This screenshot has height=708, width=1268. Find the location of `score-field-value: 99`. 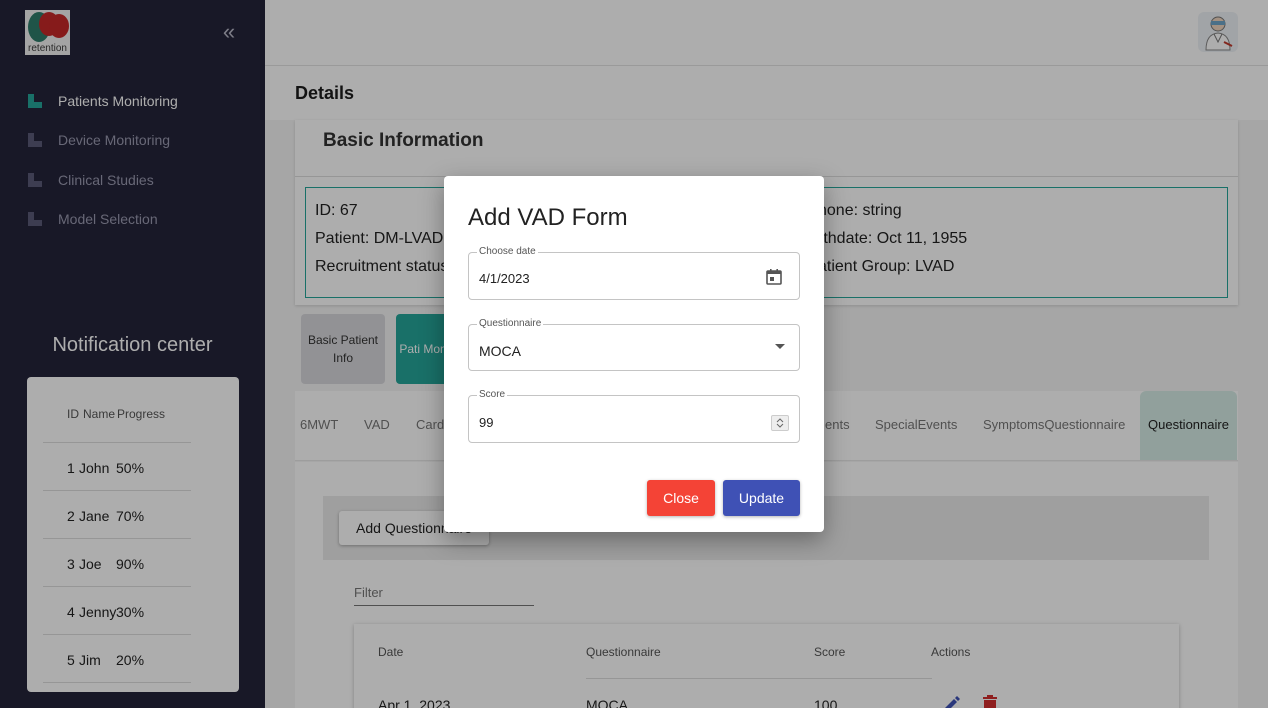

score-field-value: 99 is located at coordinates (486, 422).